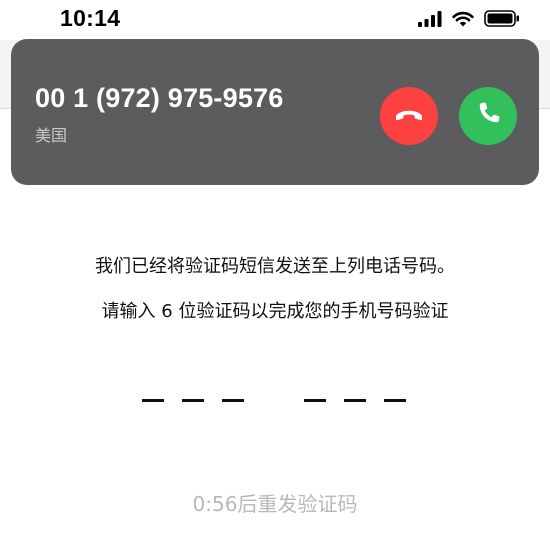  Describe the element at coordinates (275, 266) in the screenshot. I see `sms-sent-message: 我们已经将验证码短信发送至上列电话号码。` at that location.